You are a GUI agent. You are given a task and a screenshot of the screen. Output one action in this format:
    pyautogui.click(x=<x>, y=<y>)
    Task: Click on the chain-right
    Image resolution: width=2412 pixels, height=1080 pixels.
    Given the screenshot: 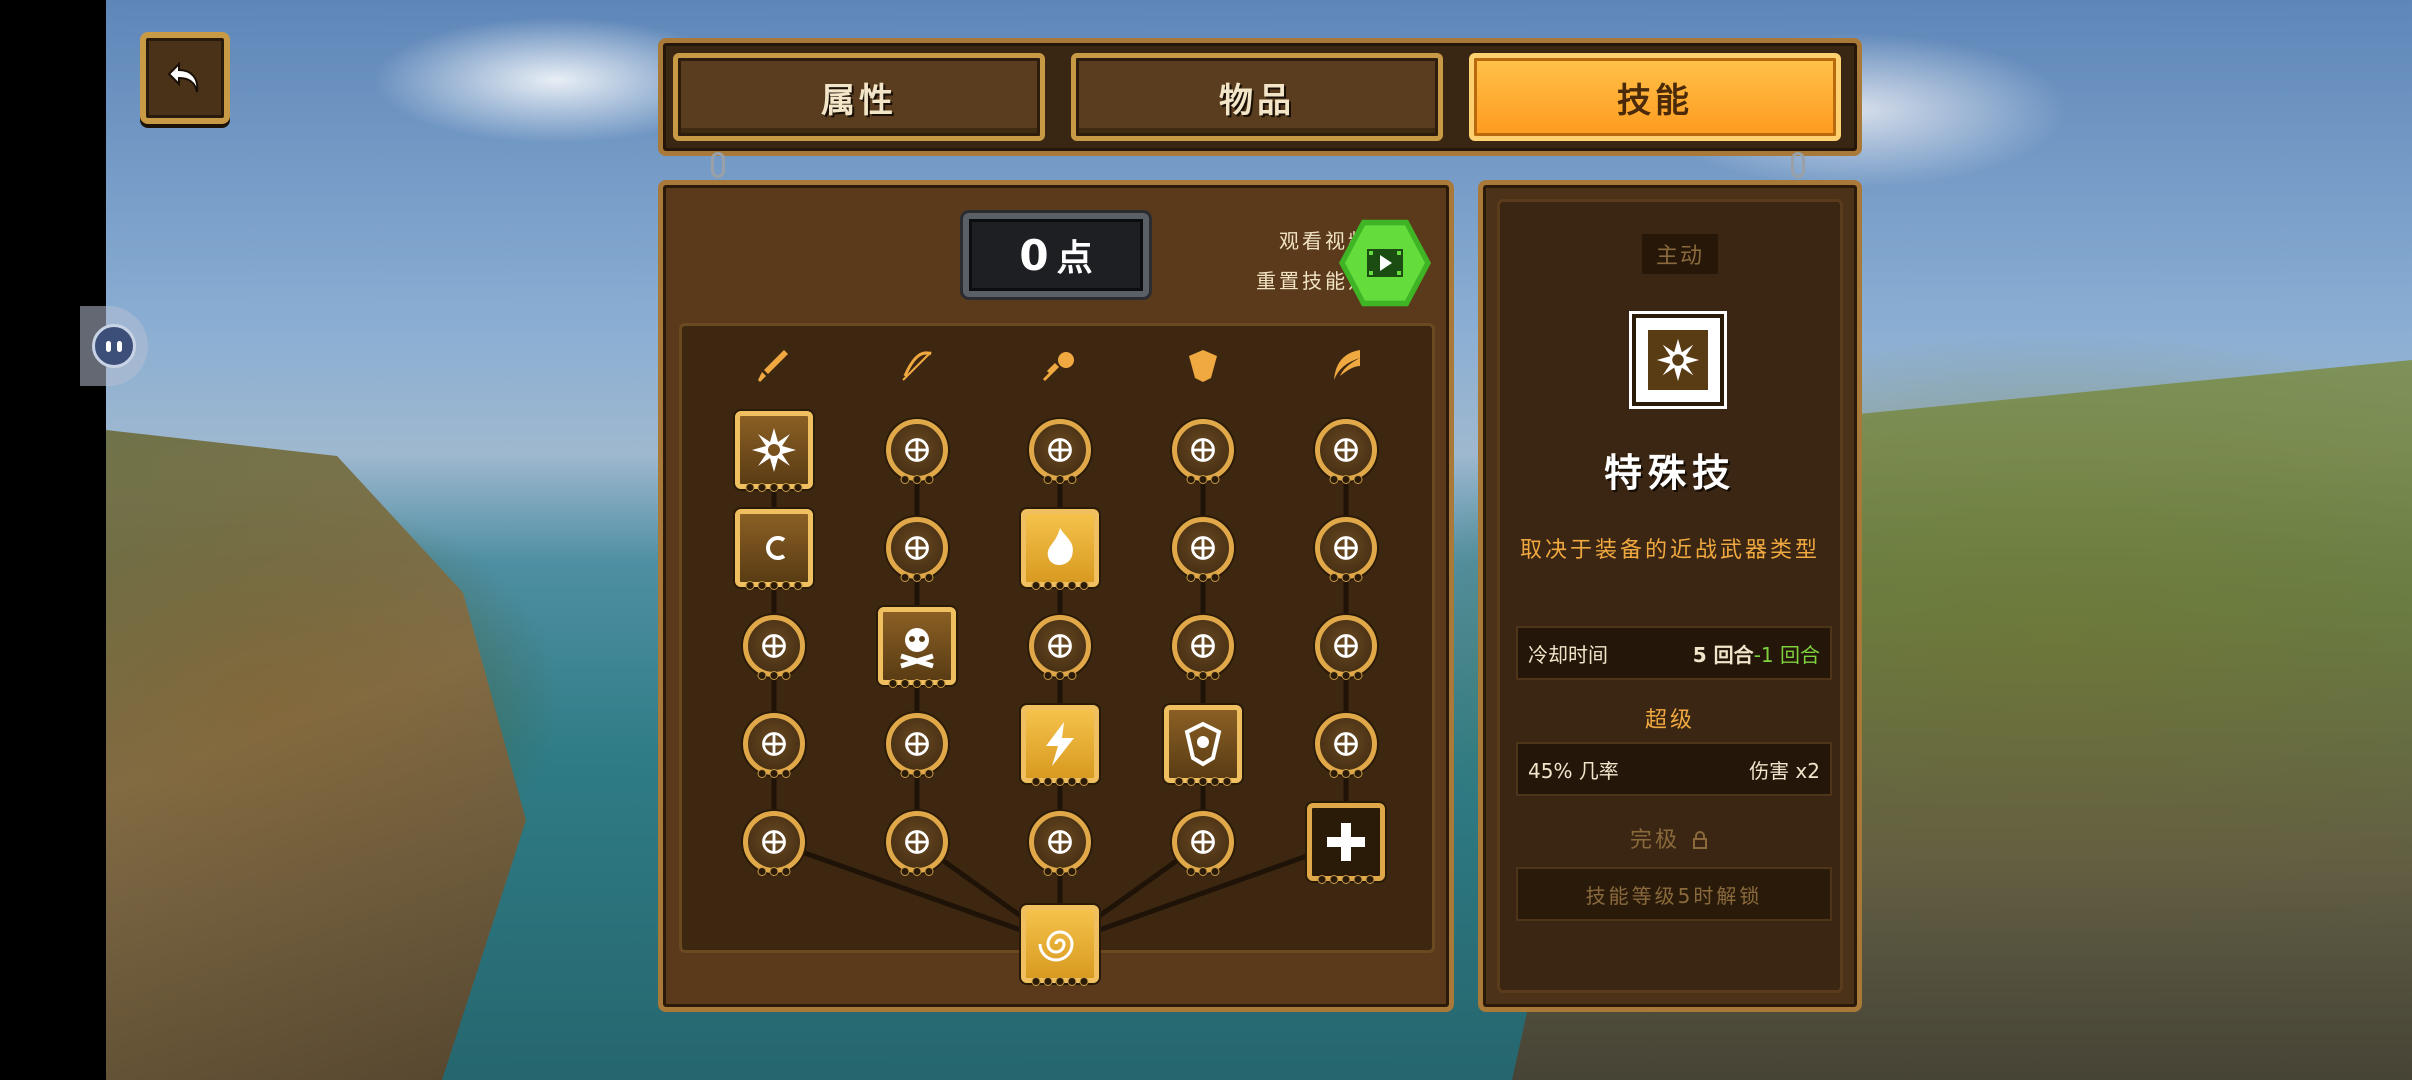 What is the action you would take?
    pyautogui.click(x=1798, y=165)
    